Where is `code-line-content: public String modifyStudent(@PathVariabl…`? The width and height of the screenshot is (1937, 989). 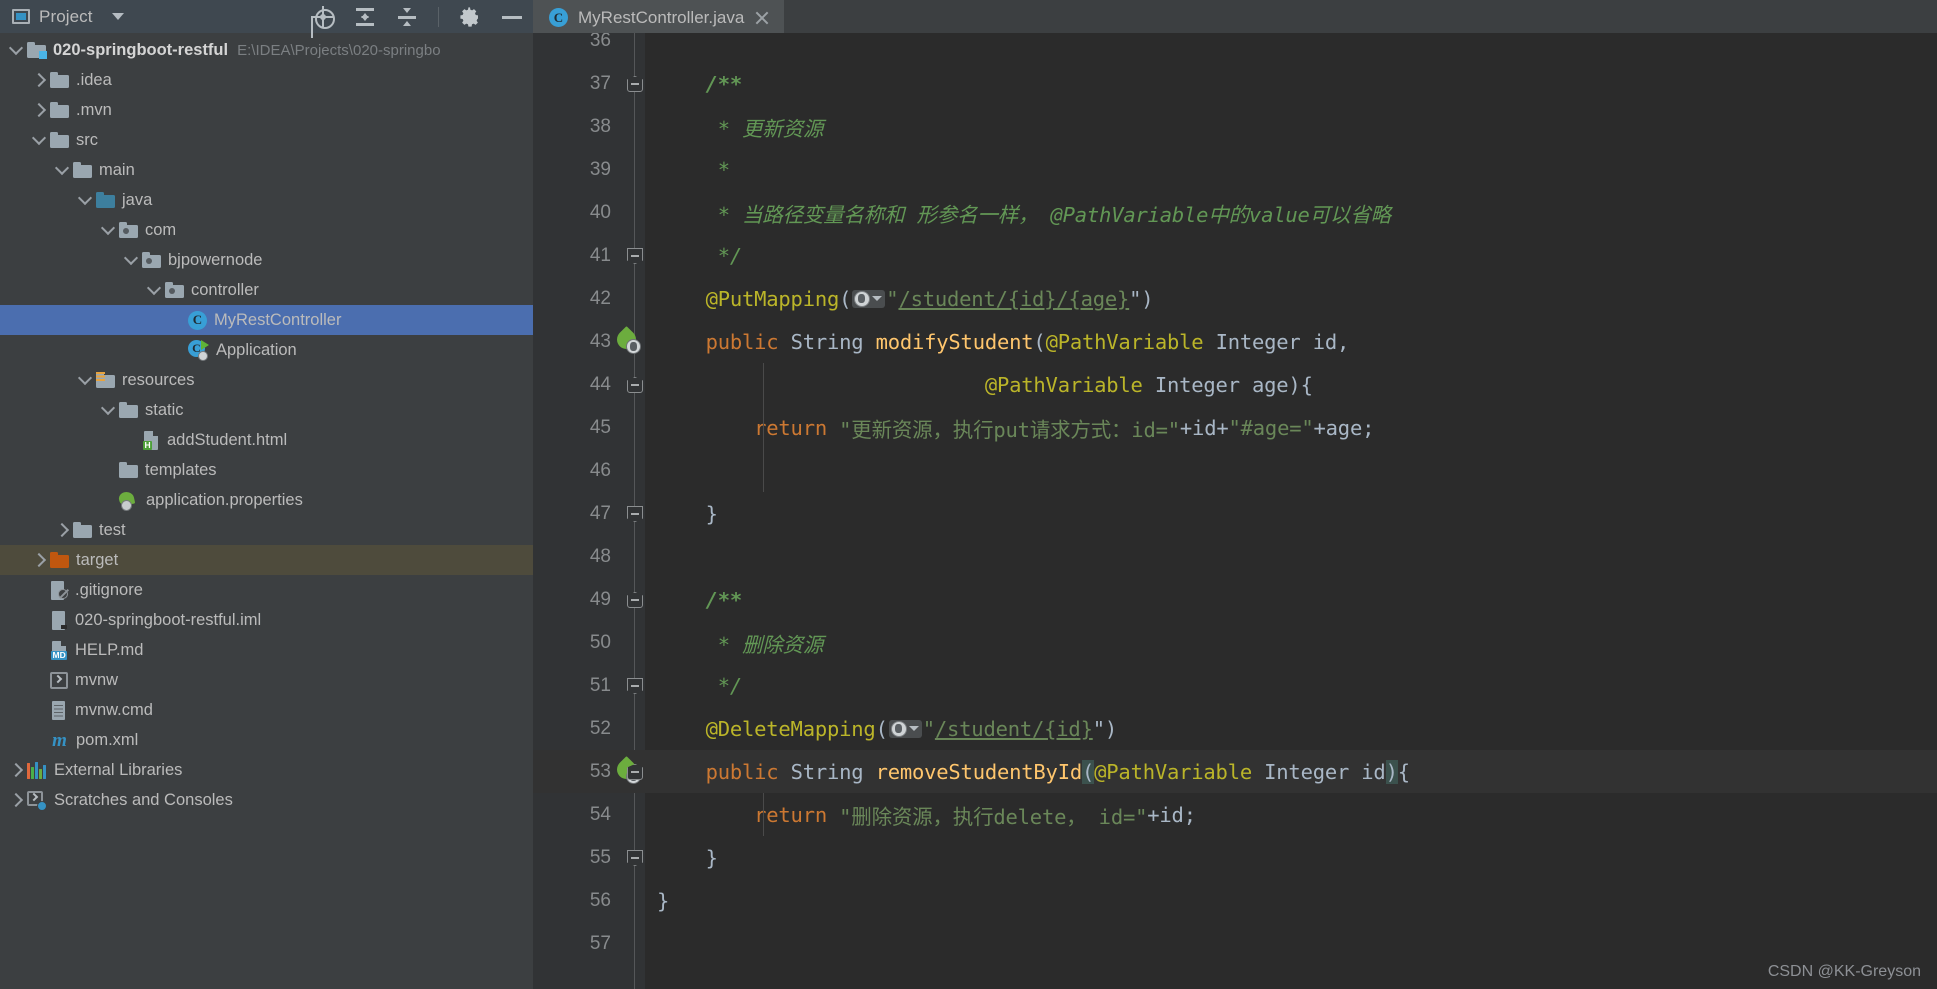
code-line-content: public String modifyStudent(@PathVariabl… is located at coordinates (1291, 341).